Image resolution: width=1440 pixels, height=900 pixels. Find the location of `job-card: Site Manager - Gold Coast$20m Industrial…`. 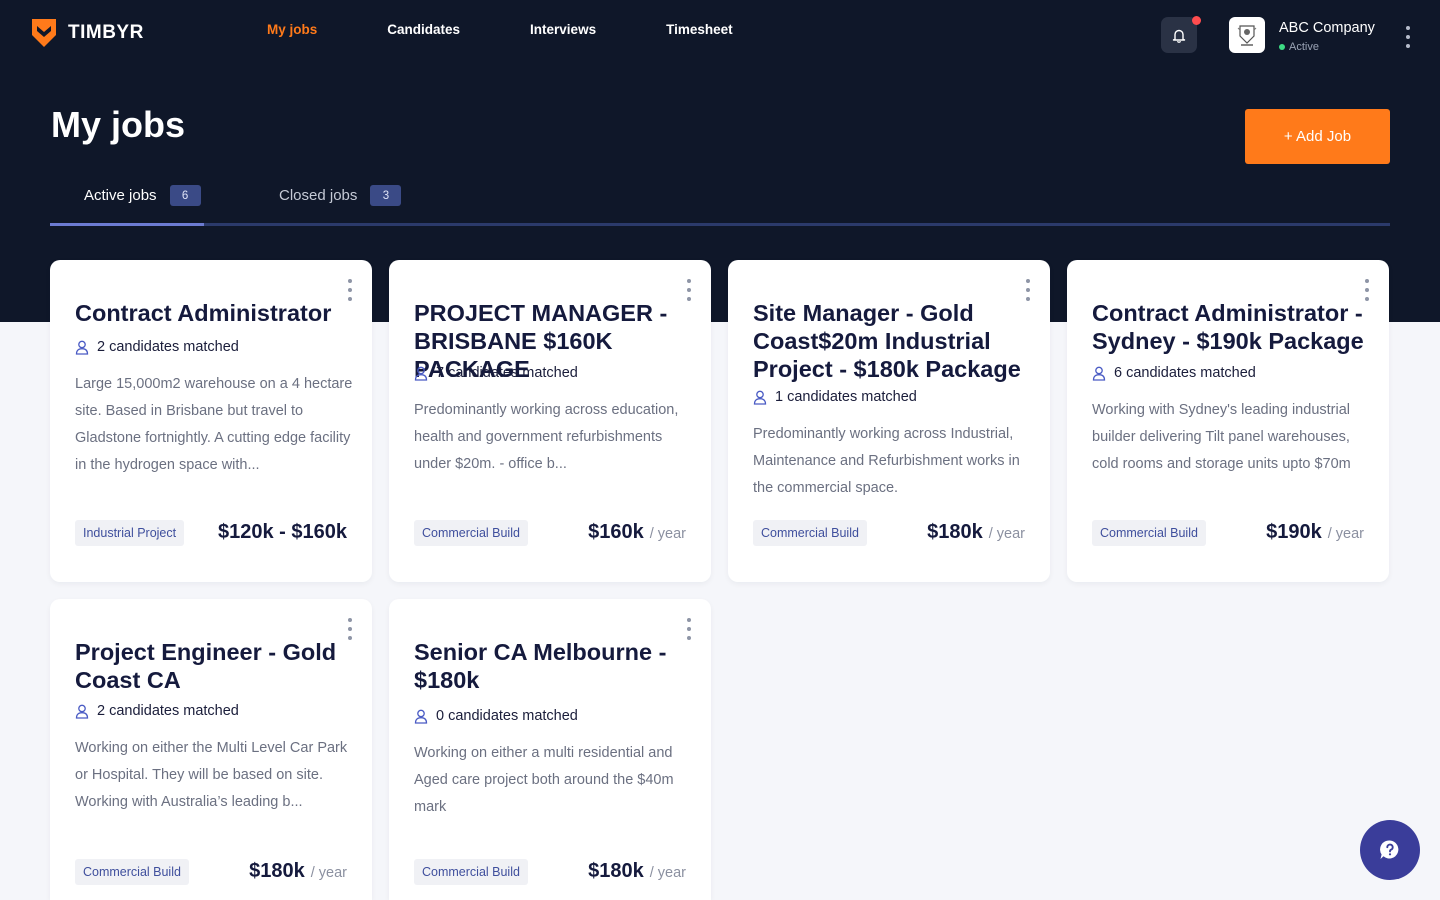

job-card: Site Manager - Gold Coast$20m Industrial… is located at coordinates (889, 421).